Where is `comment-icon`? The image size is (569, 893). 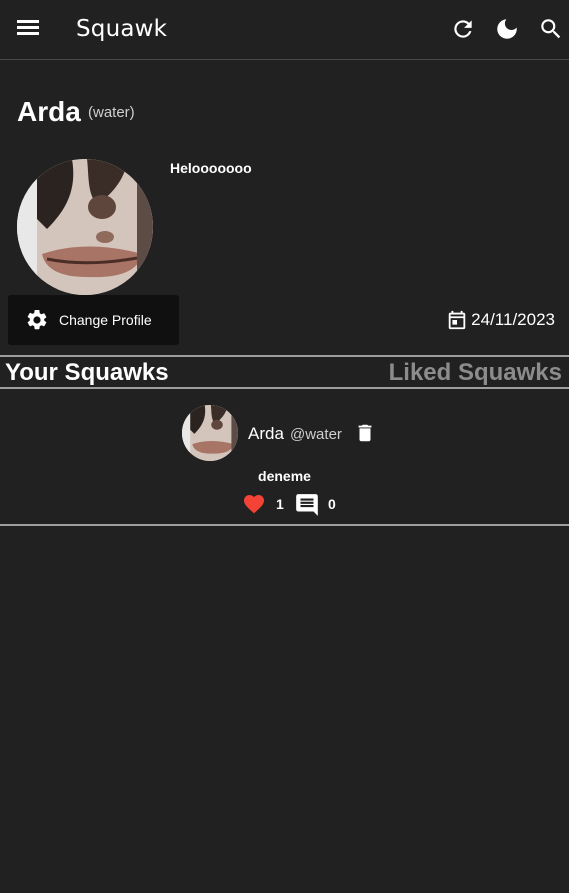
comment-icon is located at coordinates (307, 505).